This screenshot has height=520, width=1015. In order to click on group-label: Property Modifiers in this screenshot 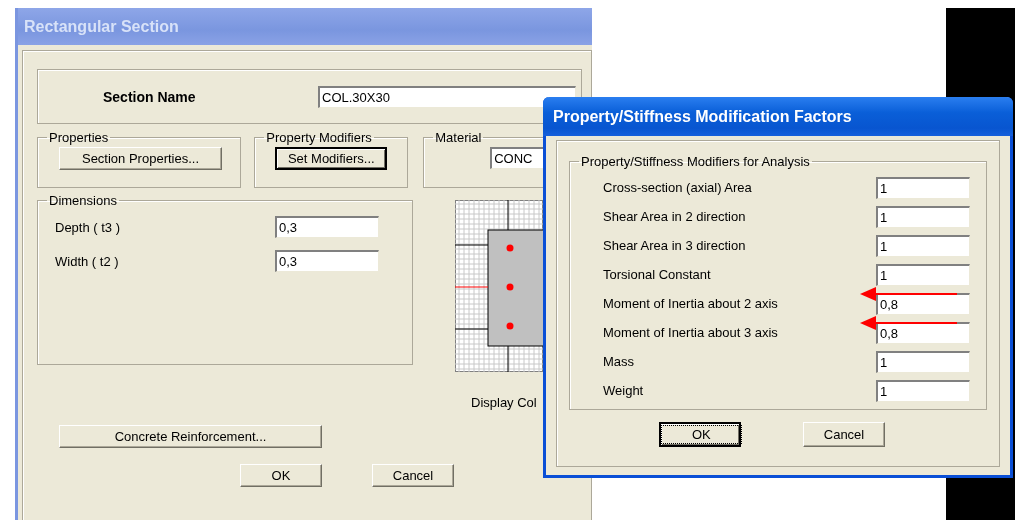, I will do `click(319, 137)`.